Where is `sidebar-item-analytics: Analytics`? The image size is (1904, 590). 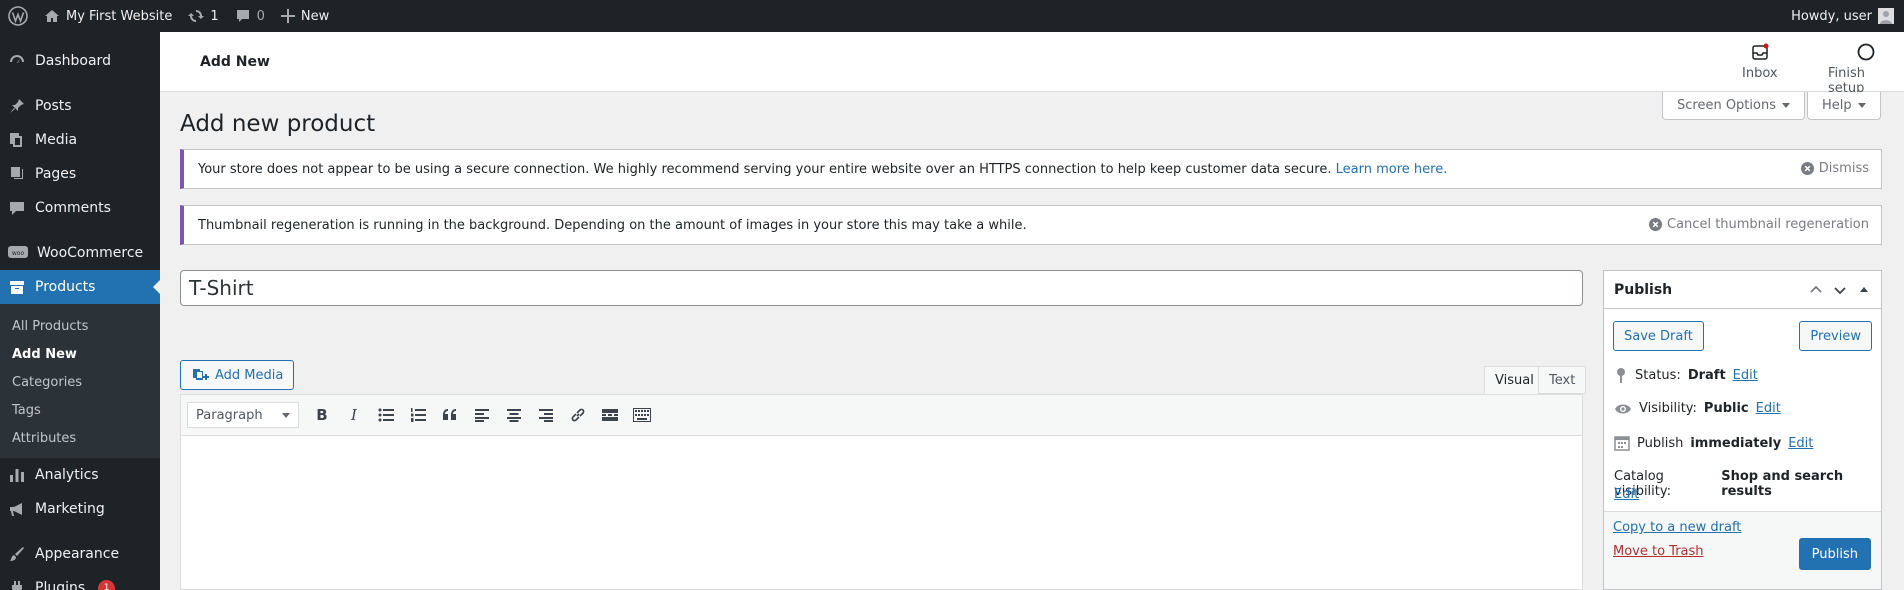 sidebar-item-analytics: Analytics is located at coordinates (80, 475).